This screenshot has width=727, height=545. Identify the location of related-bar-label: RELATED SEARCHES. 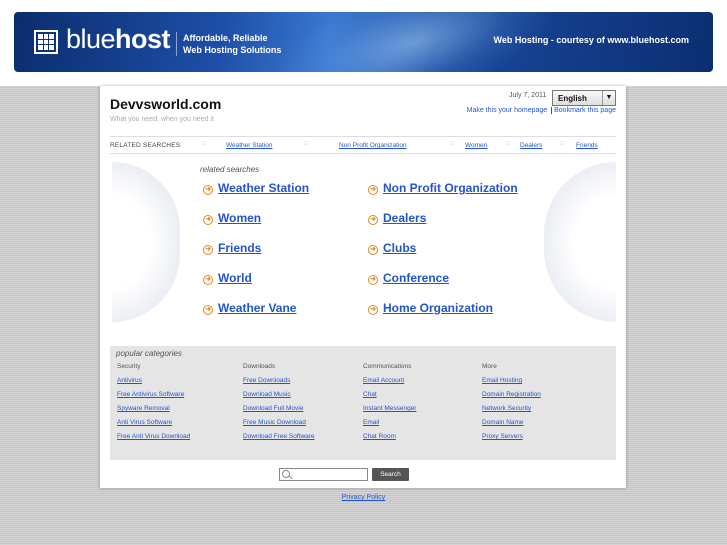
(145, 145).